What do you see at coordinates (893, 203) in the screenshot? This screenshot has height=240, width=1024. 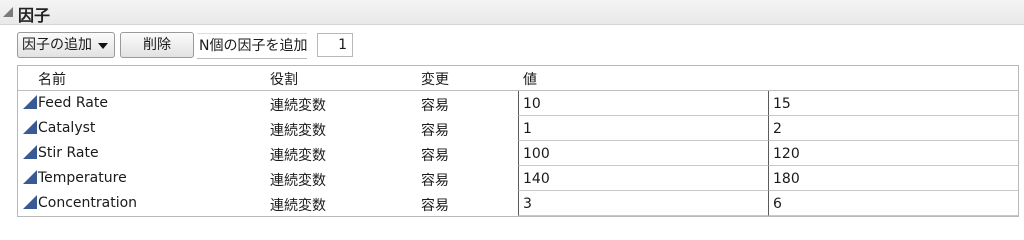 I see `high-value-field: 6` at bounding box center [893, 203].